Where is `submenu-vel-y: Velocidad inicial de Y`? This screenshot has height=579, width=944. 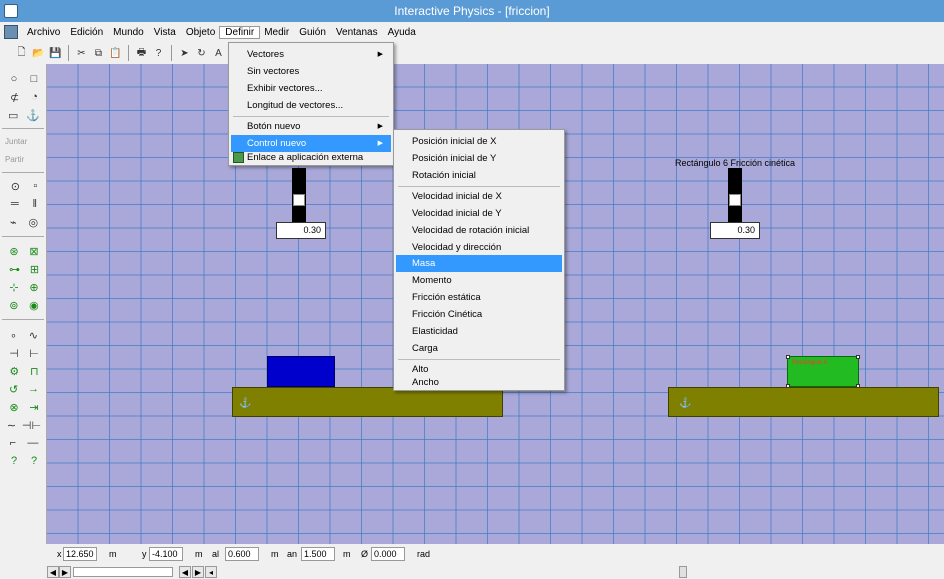 submenu-vel-y: Velocidad inicial de Y is located at coordinates (479, 213).